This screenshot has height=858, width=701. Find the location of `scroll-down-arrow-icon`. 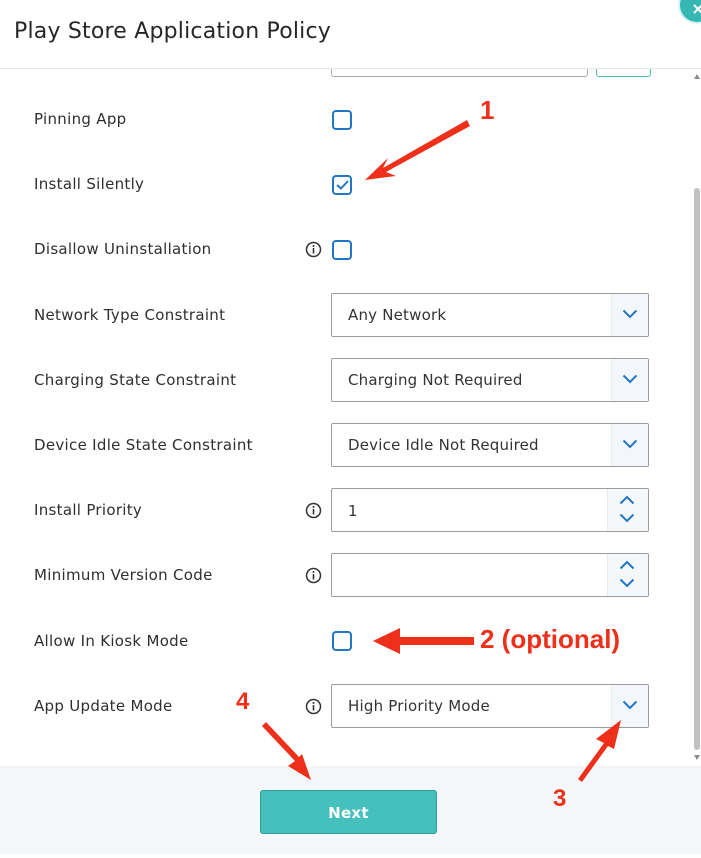

scroll-down-arrow-icon is located at coordinates (697, 757).